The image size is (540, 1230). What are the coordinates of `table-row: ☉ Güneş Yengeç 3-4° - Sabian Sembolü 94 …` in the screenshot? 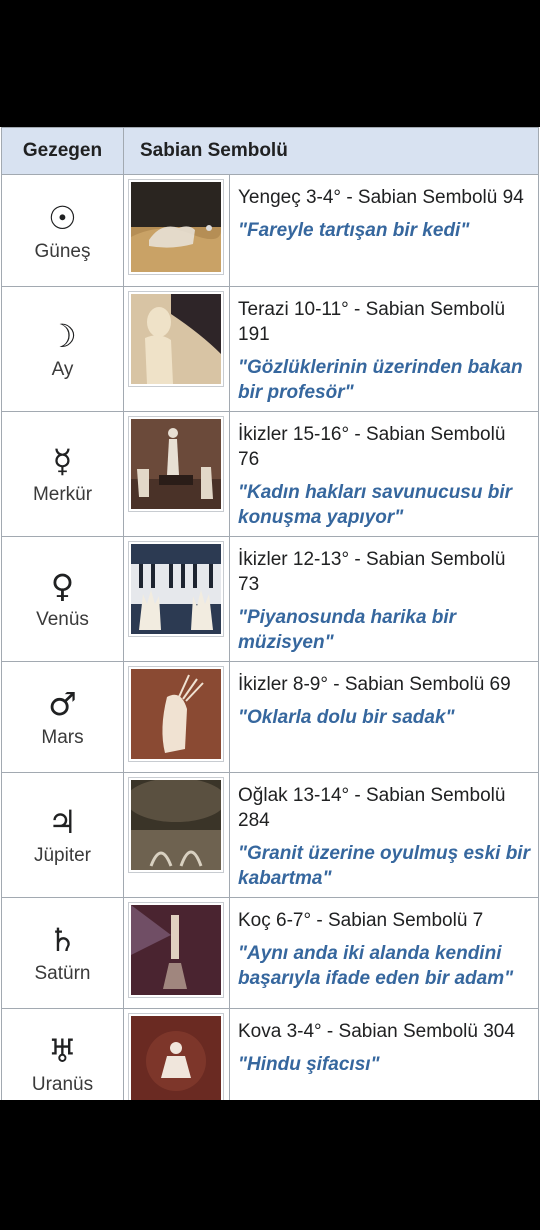 It's located at (270, 230).